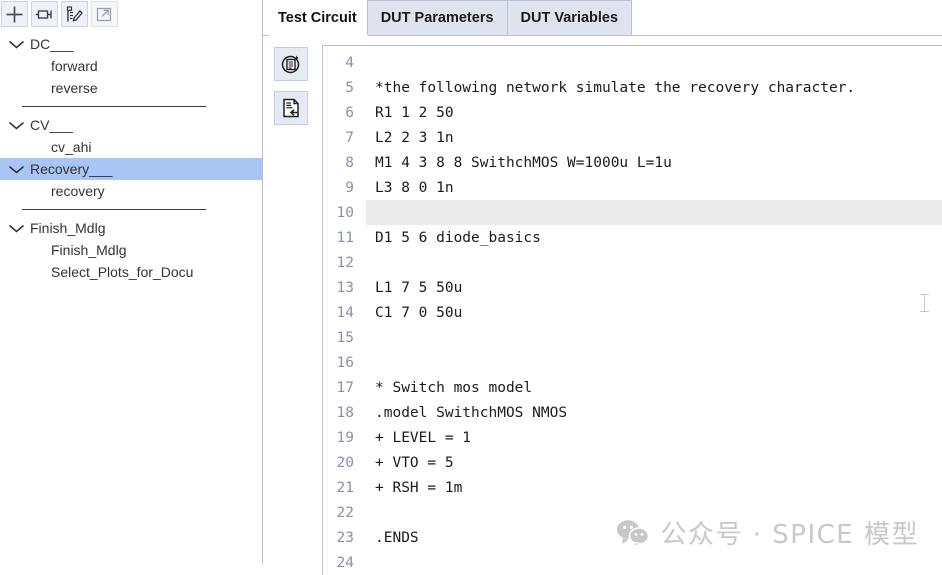 The image size is (942, 575). Describe the element at coordinates (523, 162) in the screenshot. I see `code-line-text: M1 4 3 8 8 SwithchMOS W=1000u L=1u` at that location.